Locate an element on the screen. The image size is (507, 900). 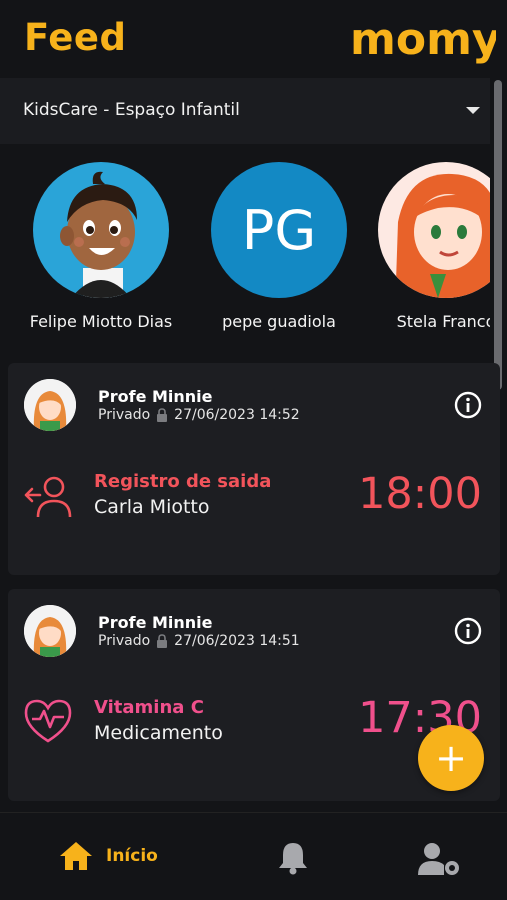
school-selector: KidsCare - Espaço Infantil is located at coordinates (245, 111).